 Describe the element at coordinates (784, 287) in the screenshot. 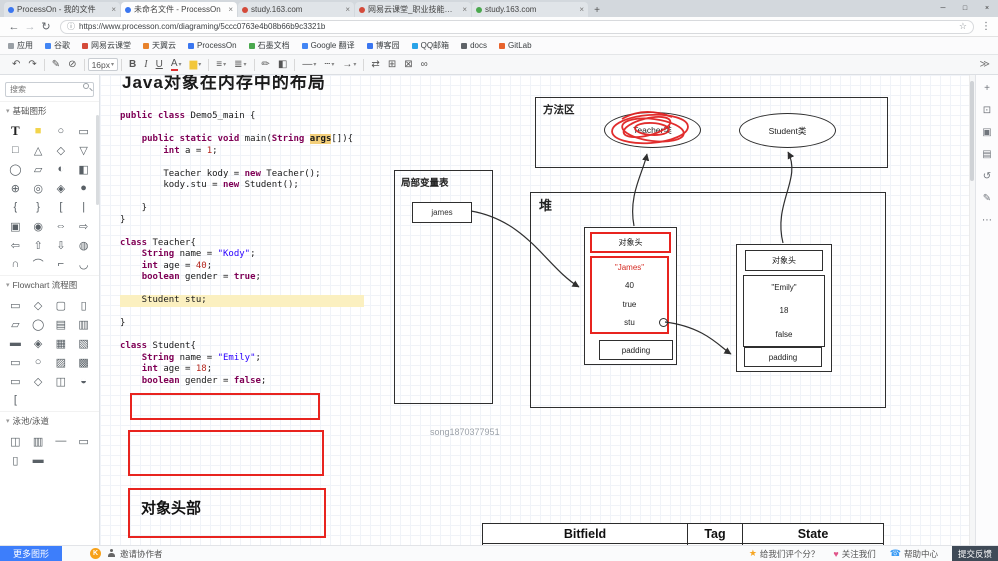

I see `object-field: "Emily"` at that location.